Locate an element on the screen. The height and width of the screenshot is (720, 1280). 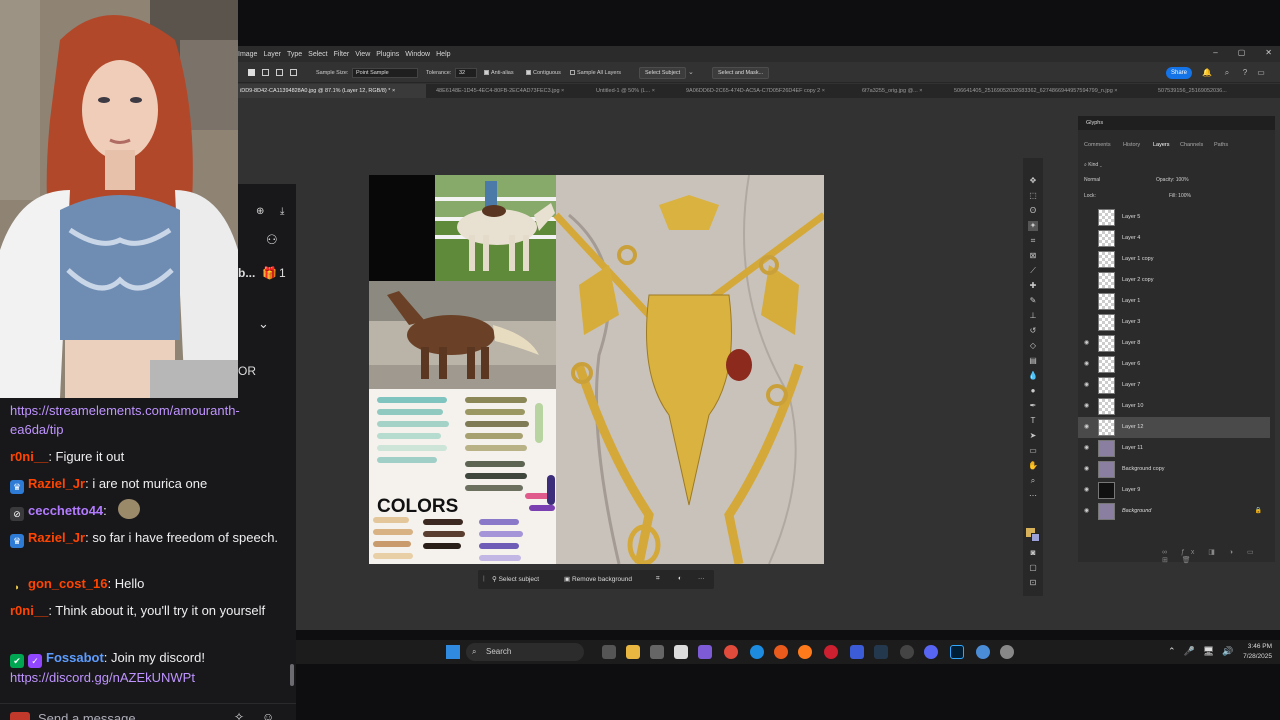
quick-mask-icon: ◙ is located at coordinates (1033, 553).